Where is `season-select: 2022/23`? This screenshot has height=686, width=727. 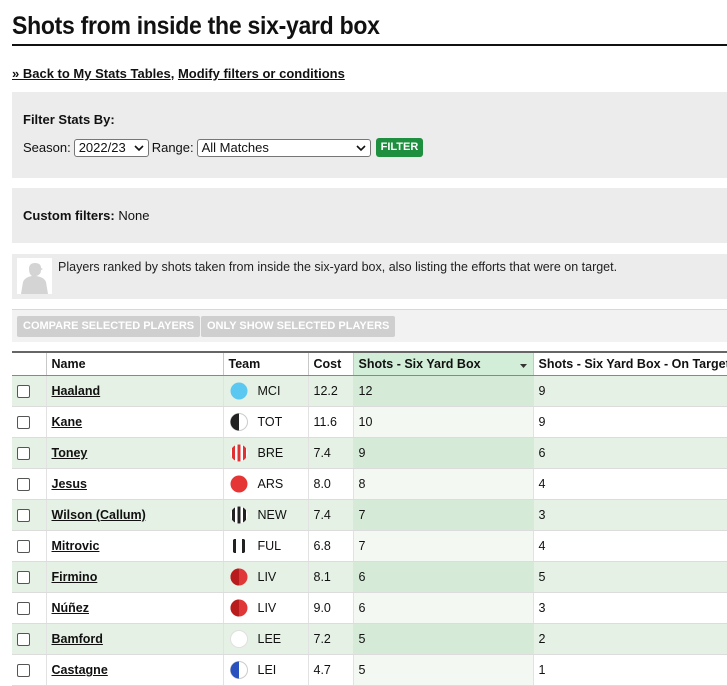 season-select: 2022/23 is located at coordinates (111, 147).